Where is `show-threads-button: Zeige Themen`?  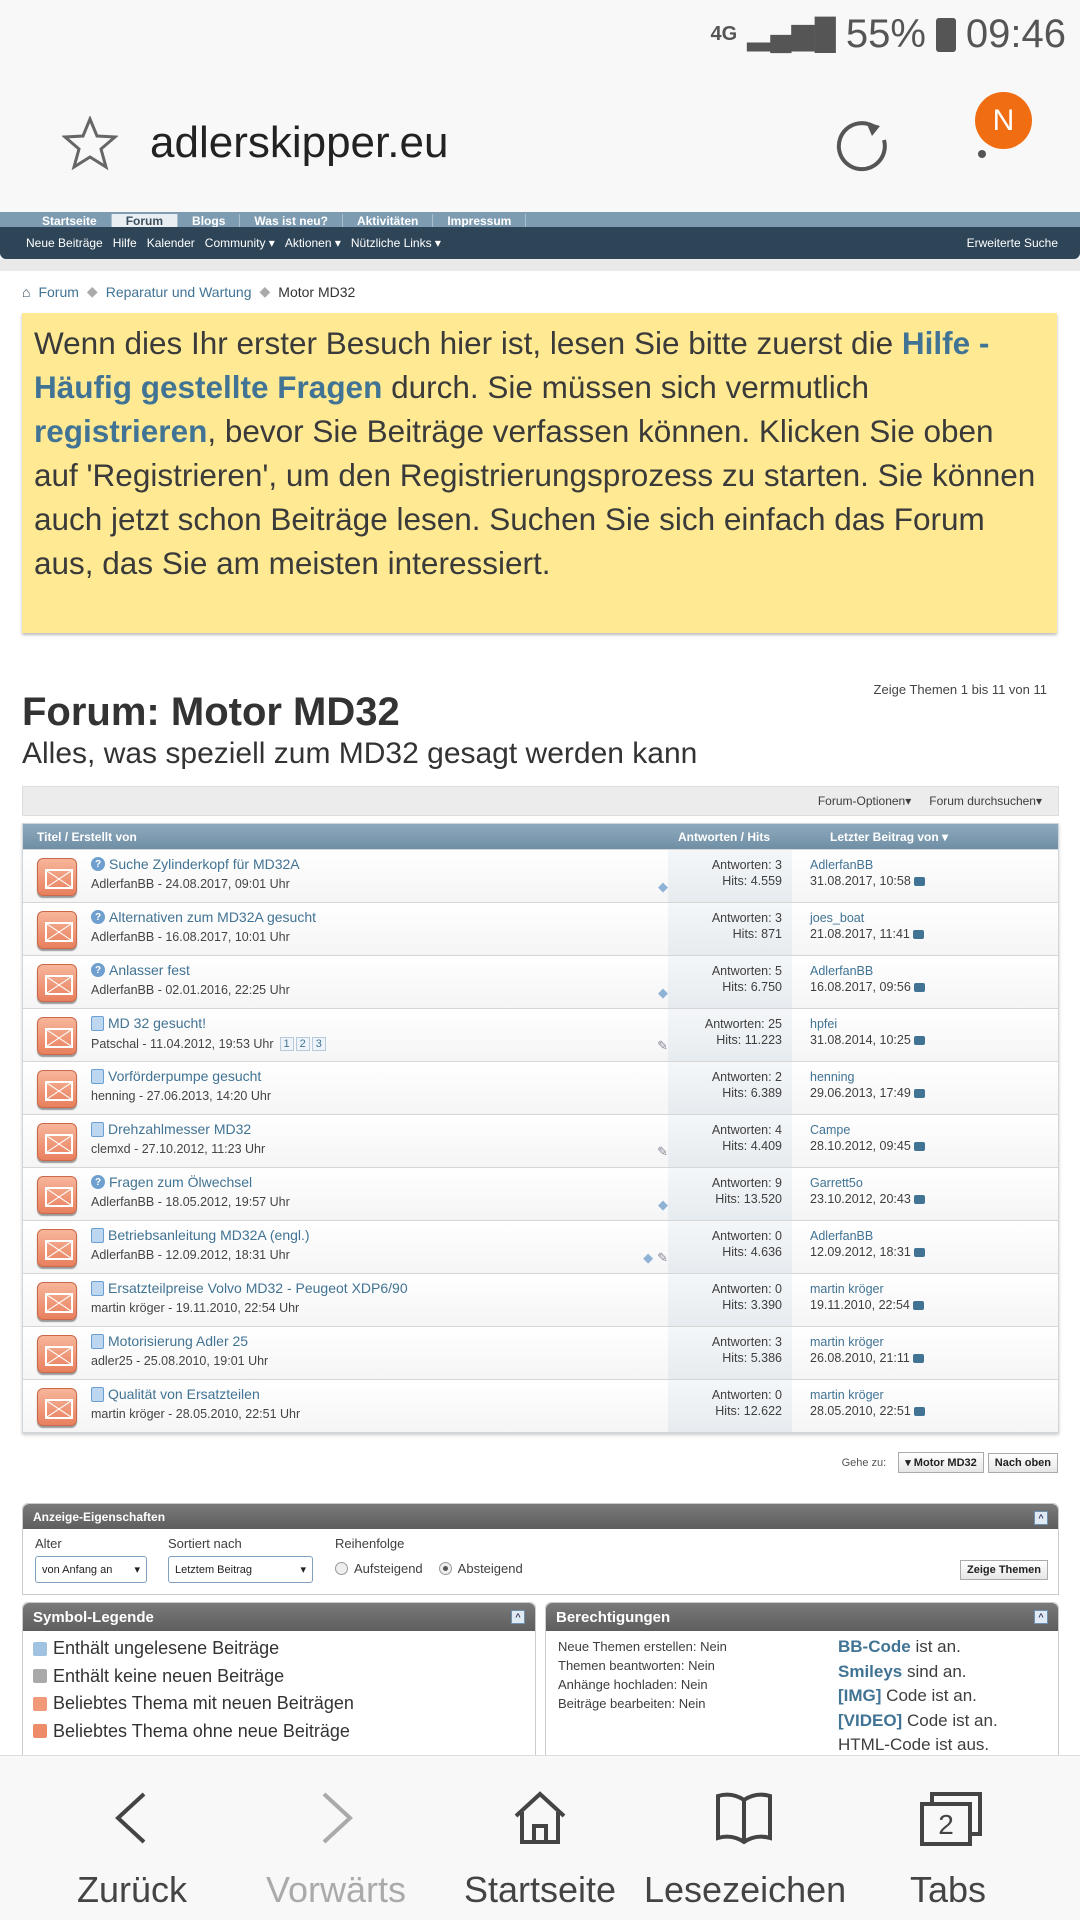
show-threads-button: Zeige Themen is located at coordinates (1004, 1570).